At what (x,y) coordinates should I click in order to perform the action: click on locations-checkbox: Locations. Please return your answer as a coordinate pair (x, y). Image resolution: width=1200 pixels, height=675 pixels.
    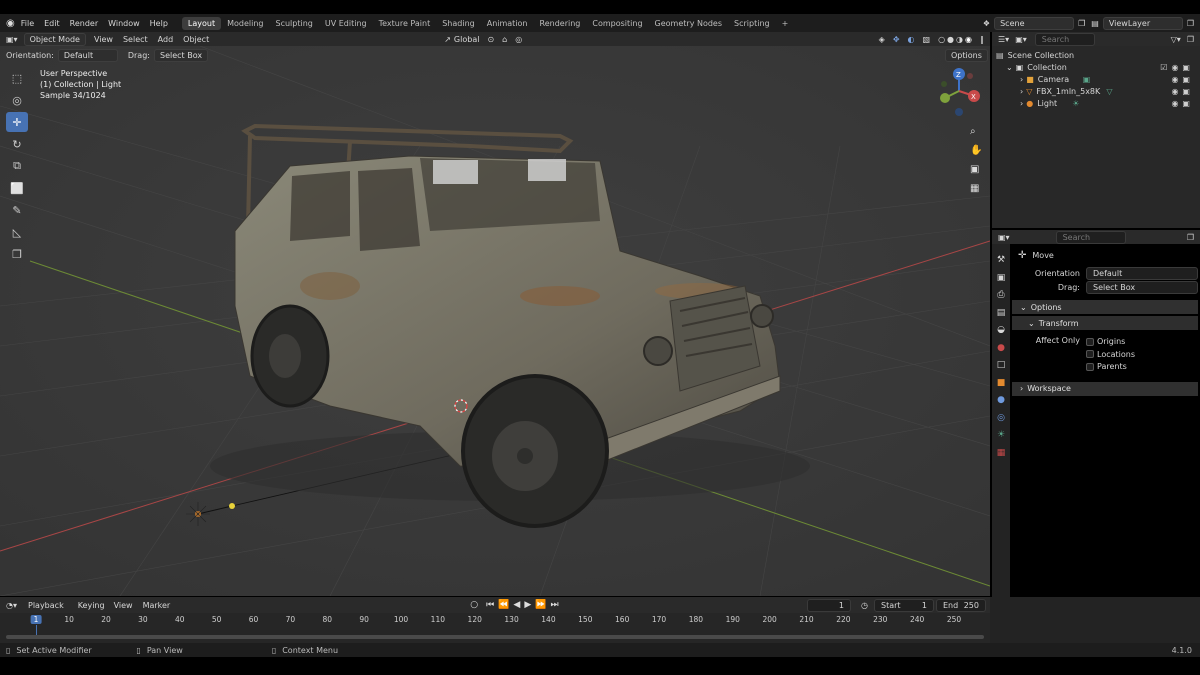
    Looking at the image, I should click on (1110, 355).